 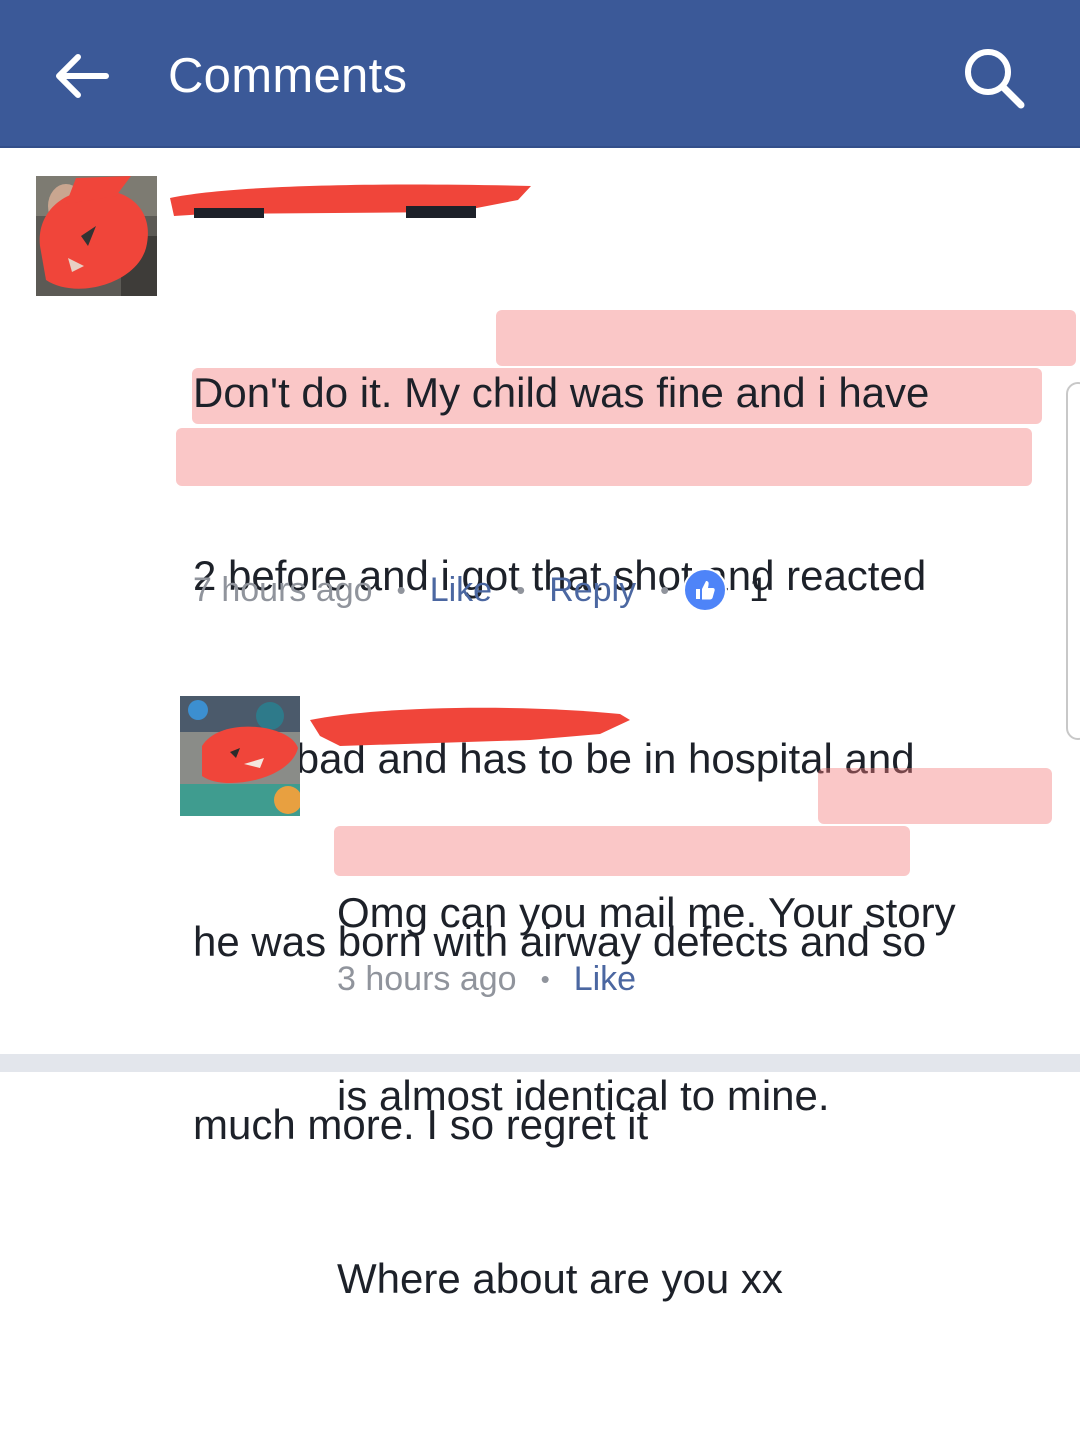 I want to click on avatar, so click(x=240, y=756).